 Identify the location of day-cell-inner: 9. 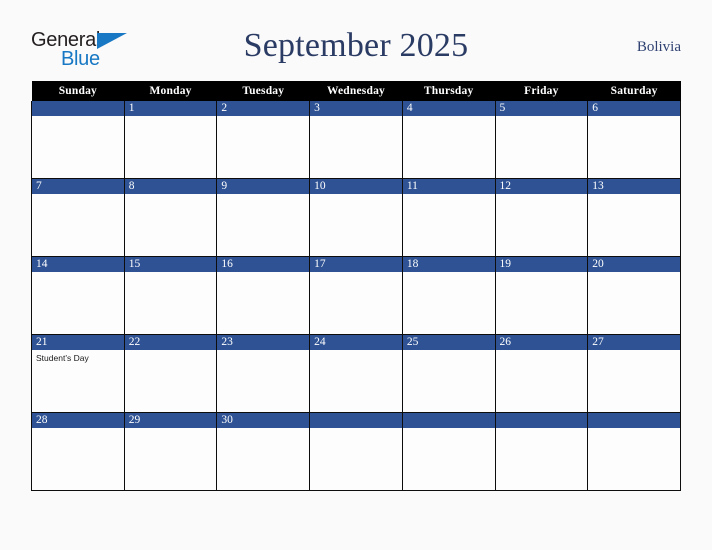
(263, 217).